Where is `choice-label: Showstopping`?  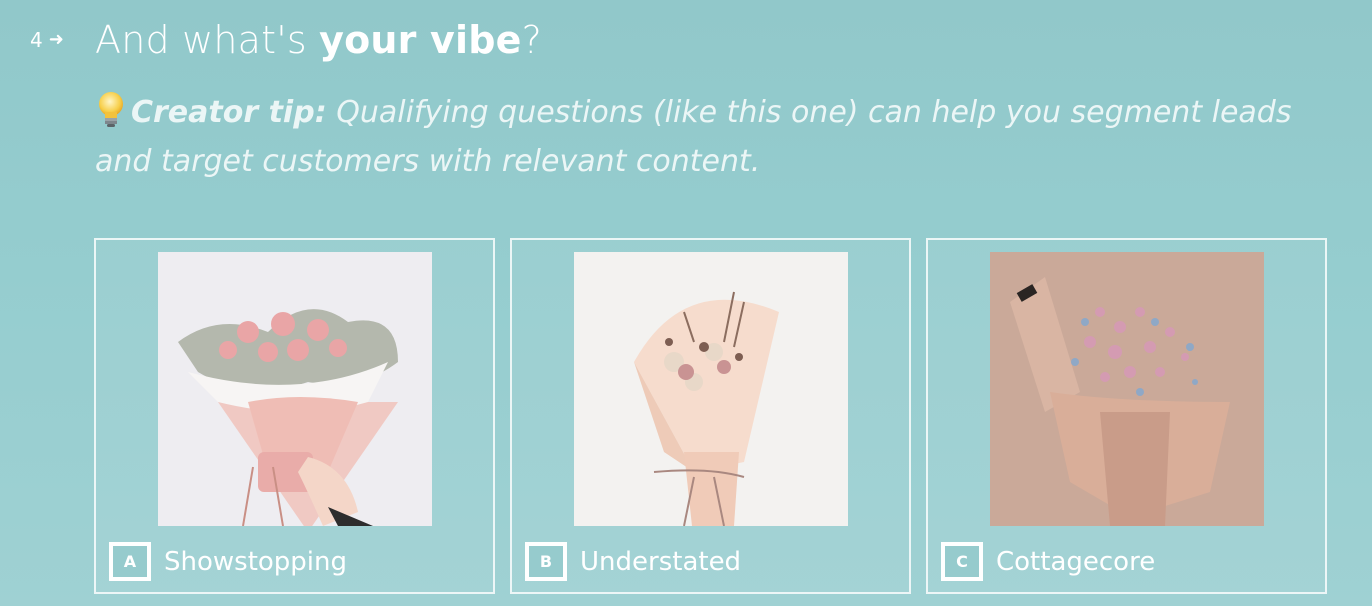 choice-label: Showstopping is located at coordinates (256, 562).